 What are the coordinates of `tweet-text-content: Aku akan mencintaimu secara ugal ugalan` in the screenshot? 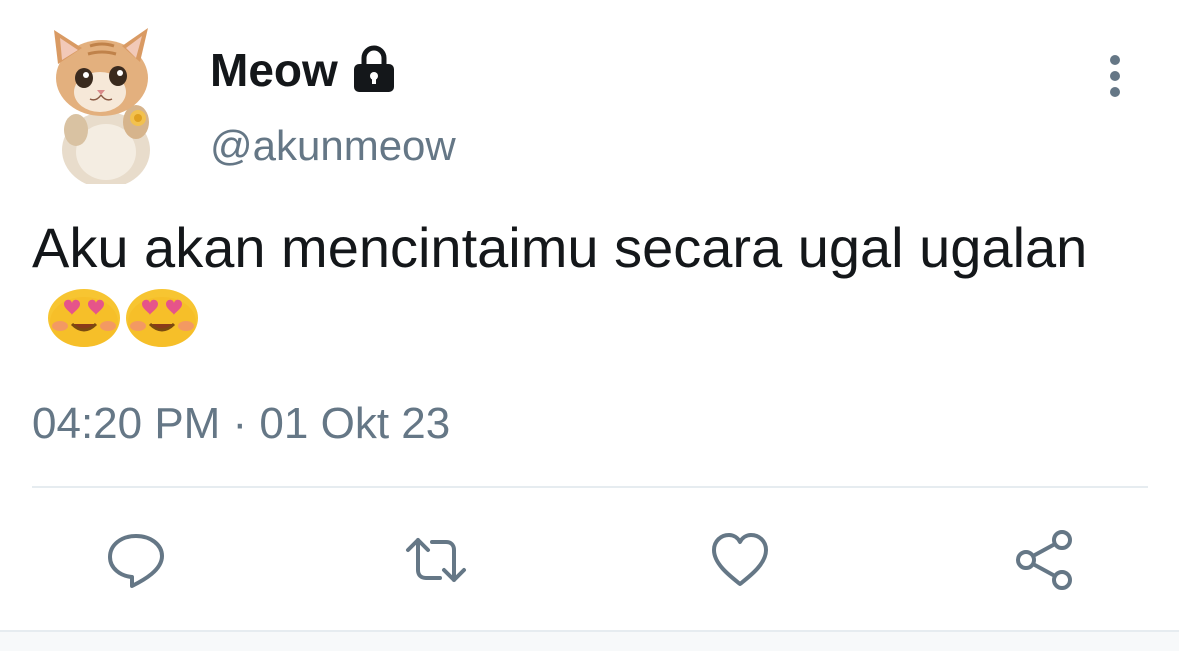 It's located at (560, 247).